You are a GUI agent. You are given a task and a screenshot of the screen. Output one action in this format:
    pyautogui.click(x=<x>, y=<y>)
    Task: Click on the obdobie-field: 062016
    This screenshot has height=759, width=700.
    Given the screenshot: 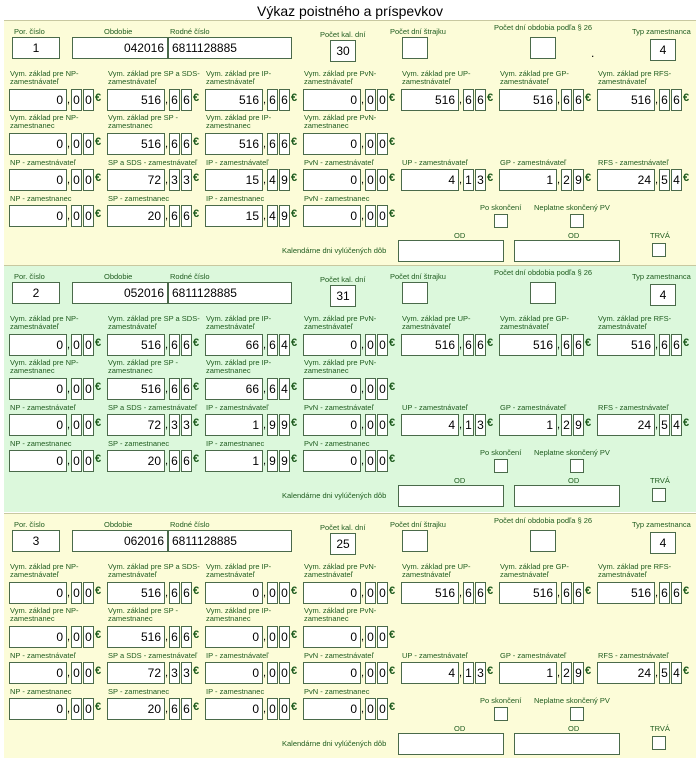 What is the action you would take?
    pyautogui.click(x=120, y=541)
    